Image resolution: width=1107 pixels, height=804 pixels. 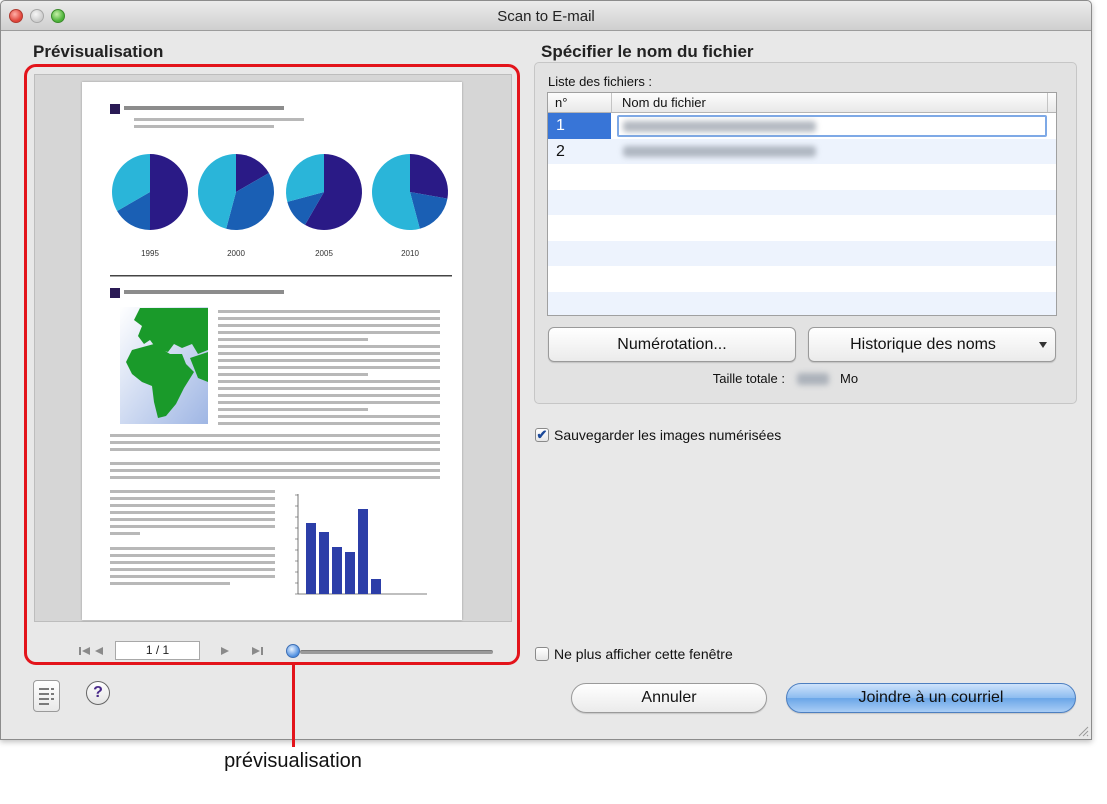 I want to click on callout-line, so click(x=293, y=706).